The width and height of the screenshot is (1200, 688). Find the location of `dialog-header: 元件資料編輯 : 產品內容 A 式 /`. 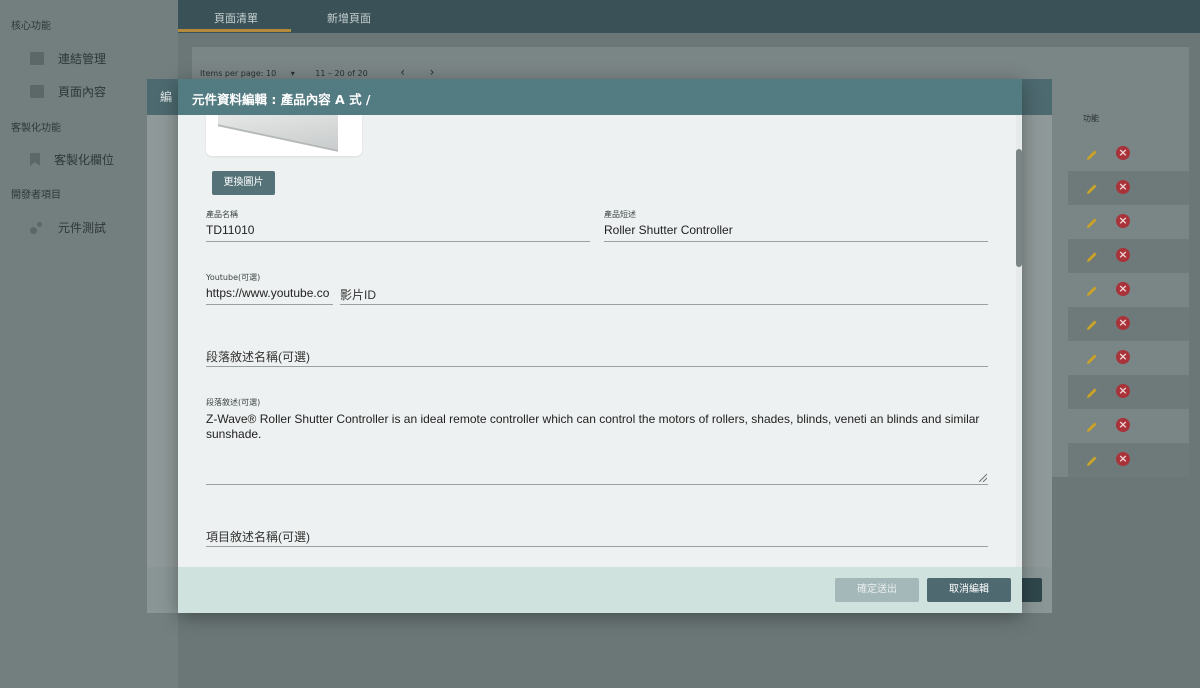

dialog-header: 元件資料編輯 : 產品內容 A 式 / is located at coordinates (600, 97).